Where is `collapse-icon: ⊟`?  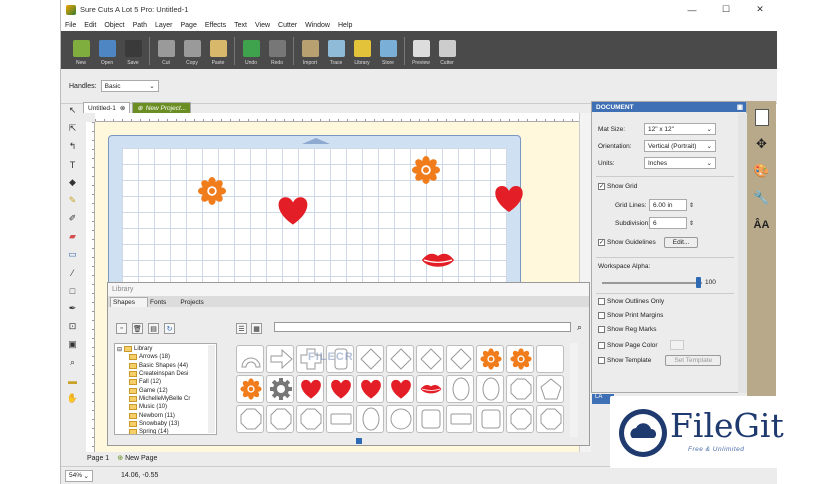
collapse-icon: ⊟ is located at coordinates (119, 349).